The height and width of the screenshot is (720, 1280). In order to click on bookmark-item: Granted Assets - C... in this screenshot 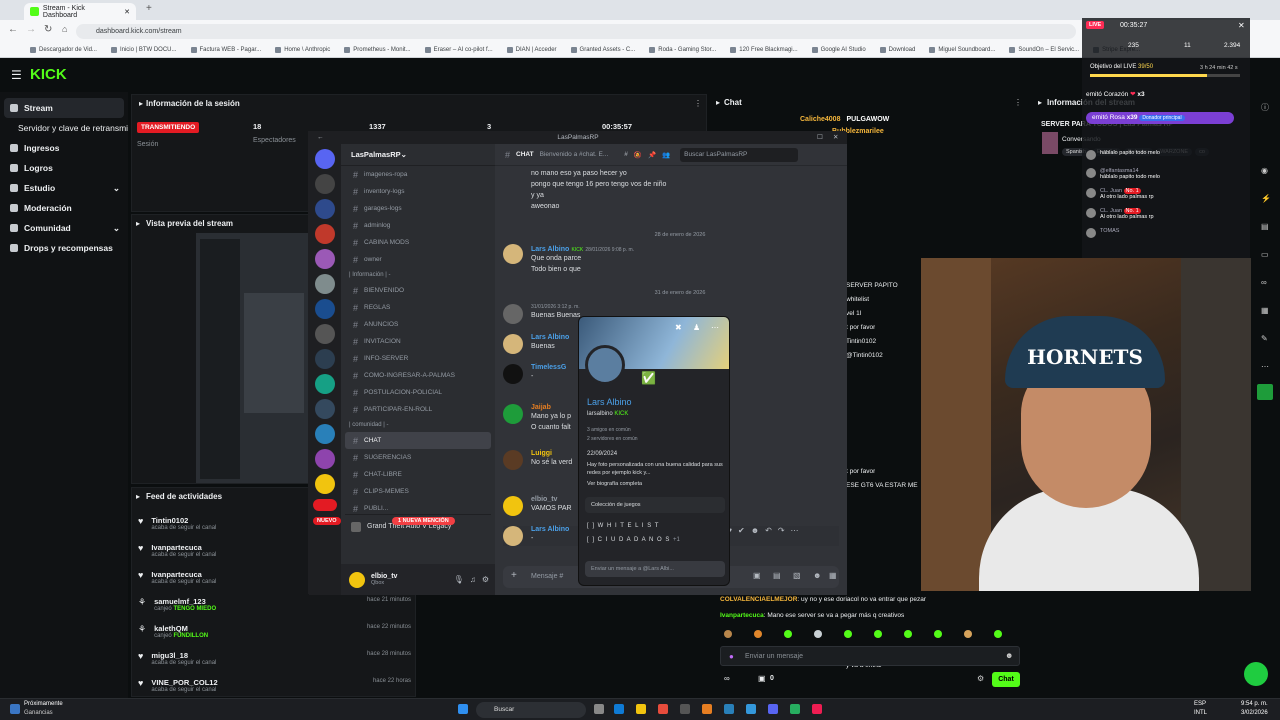, I will do `click(602, 49)`.